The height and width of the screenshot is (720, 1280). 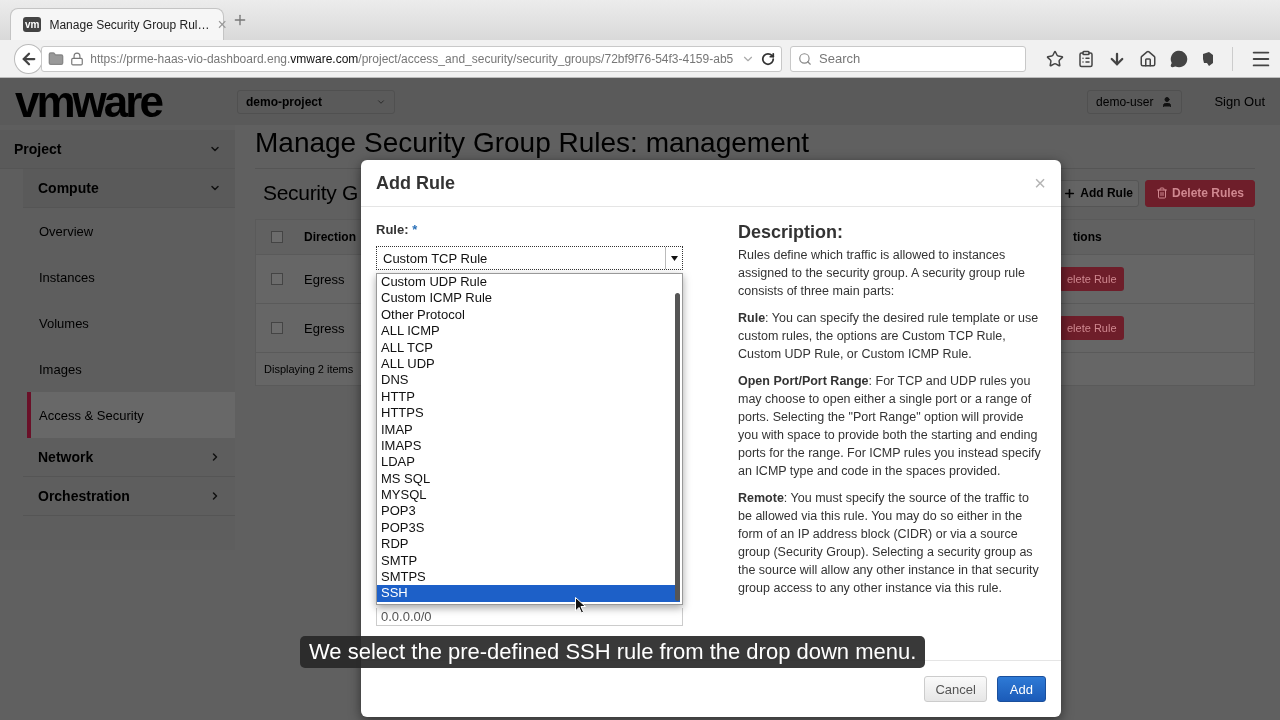 I want to click on address-bar: https://prme-haas-vio-dashboard.eng.vmware.com/project/access_and_security/security_groups/72bf9f76-54f3-4159-ab5, so click(x=411, y=58).